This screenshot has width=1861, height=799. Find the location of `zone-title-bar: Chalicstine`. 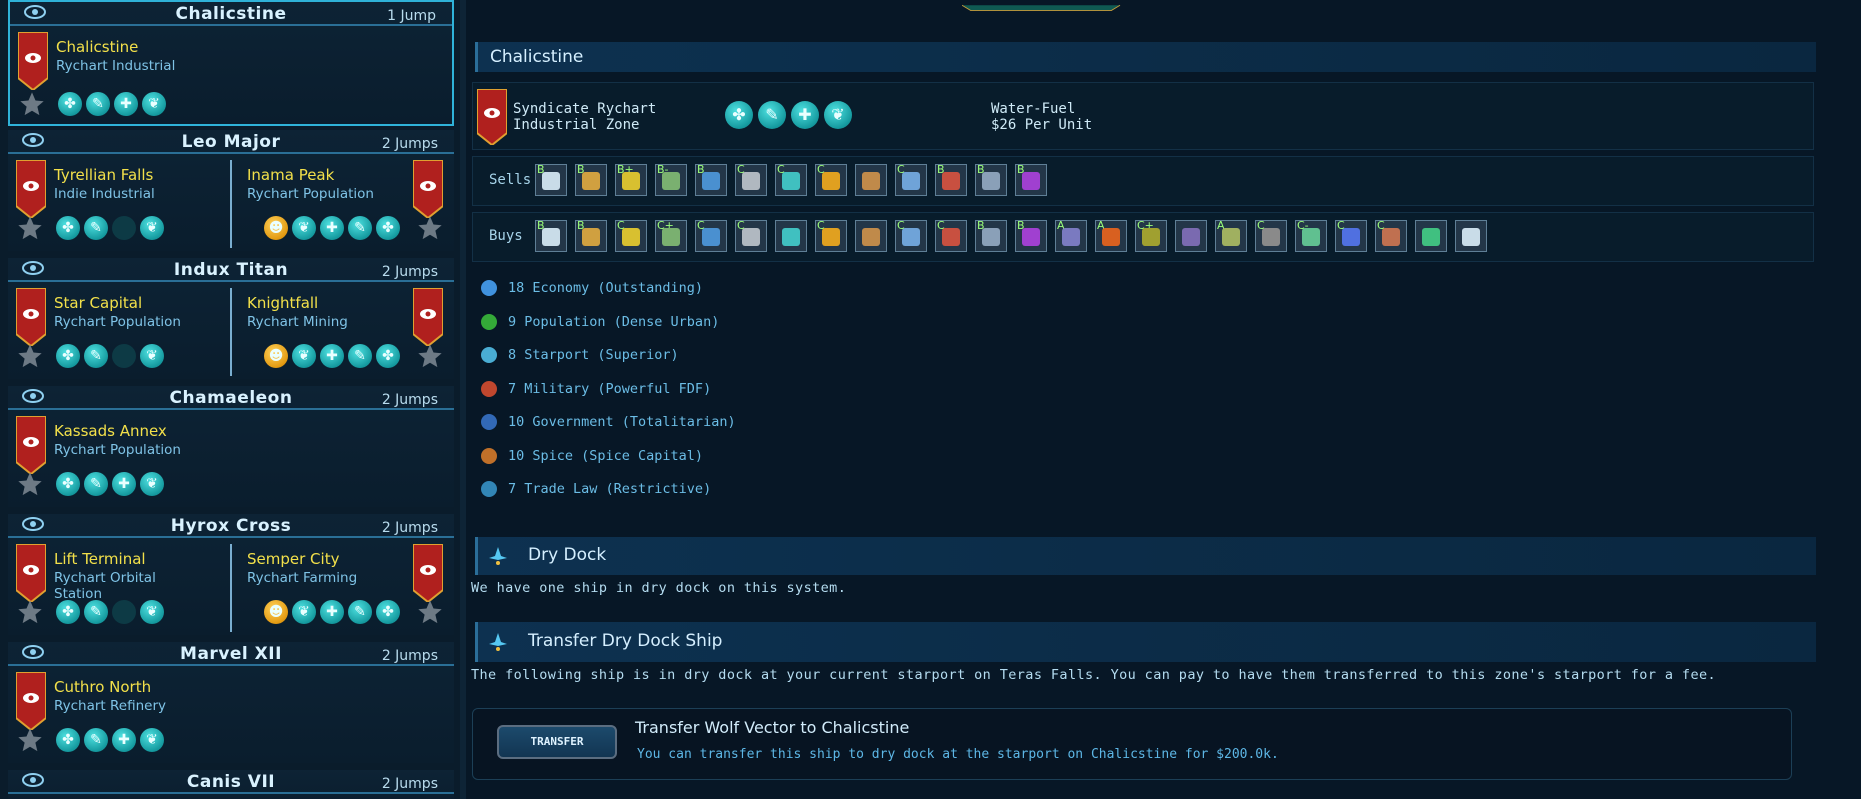

zone-title-bar: Chalicstine is located at coordinates (1145, 57).